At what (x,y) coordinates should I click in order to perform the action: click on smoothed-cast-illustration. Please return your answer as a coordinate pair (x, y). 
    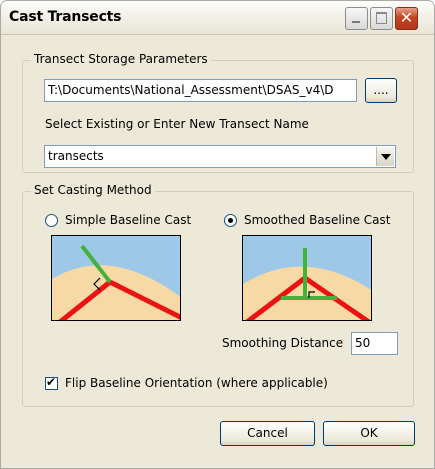
    Looking at the image, I should click on (307, 278).